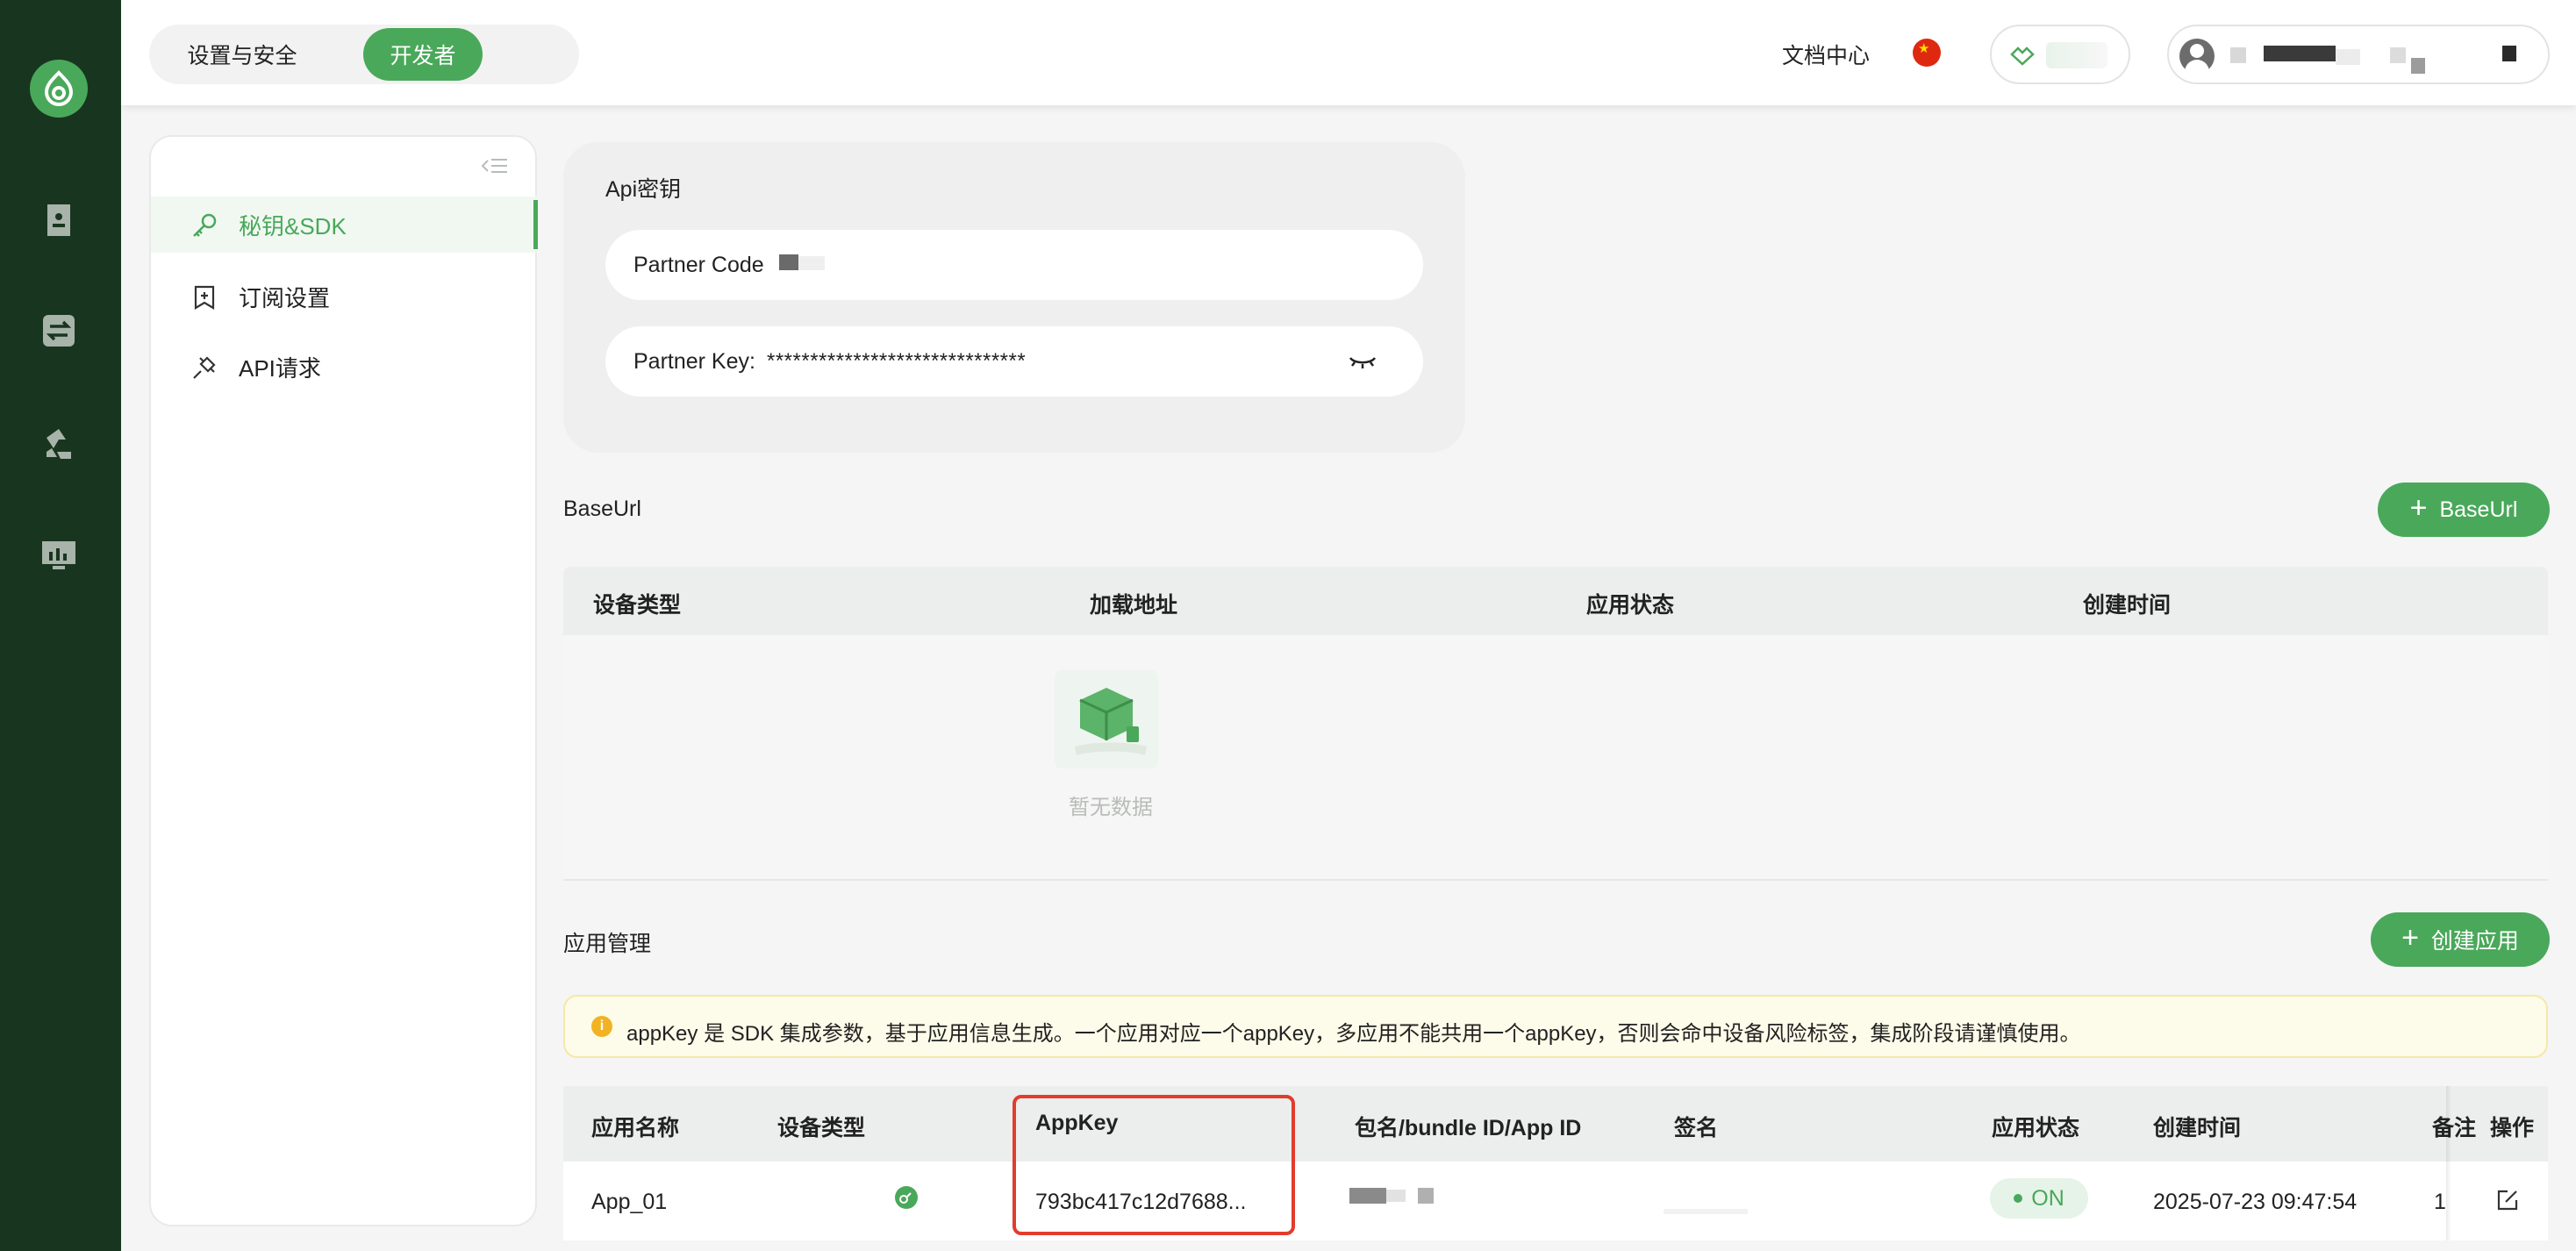 This screenshot has width=2576, height=1251. Describe the element at coordinates (897, 361) in the screenshot. I see `partner-key-value: ******************************` at that location.